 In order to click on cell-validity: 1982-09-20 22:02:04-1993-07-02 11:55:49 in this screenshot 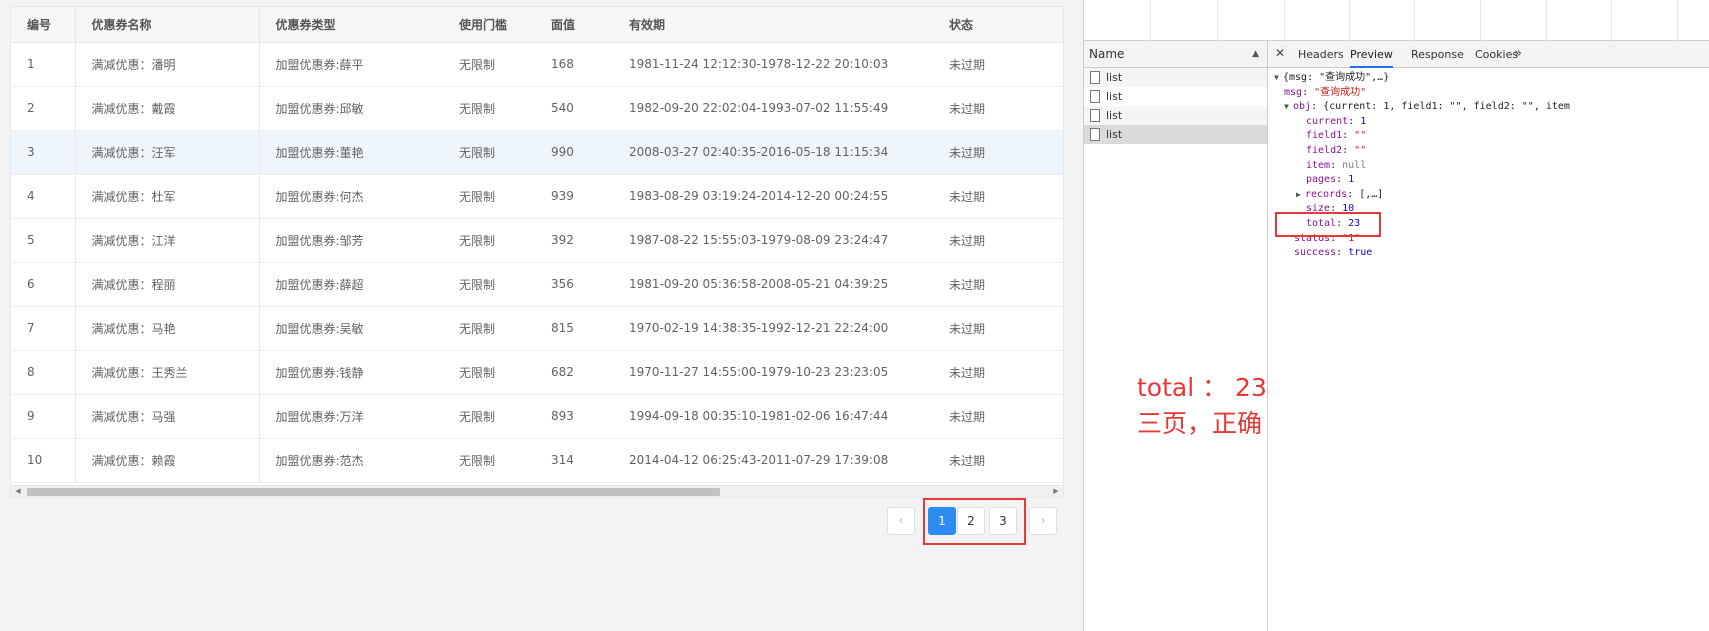, I will do `click(773, 108)`.